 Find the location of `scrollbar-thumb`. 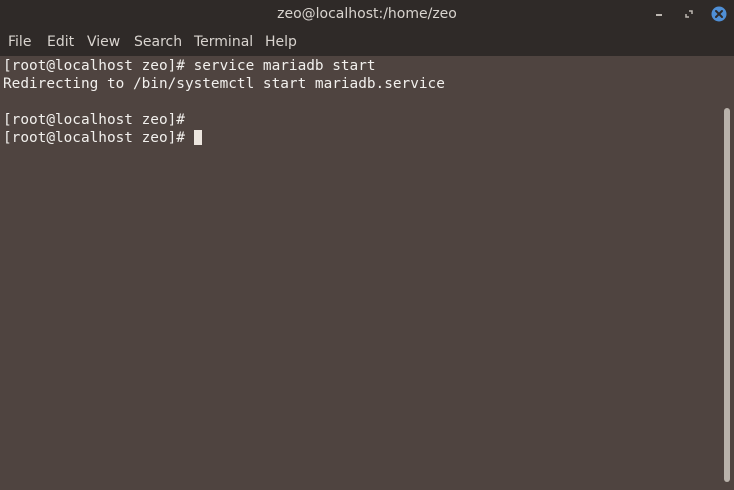

scrollbar-thumb is located at coordinates (727, 295).